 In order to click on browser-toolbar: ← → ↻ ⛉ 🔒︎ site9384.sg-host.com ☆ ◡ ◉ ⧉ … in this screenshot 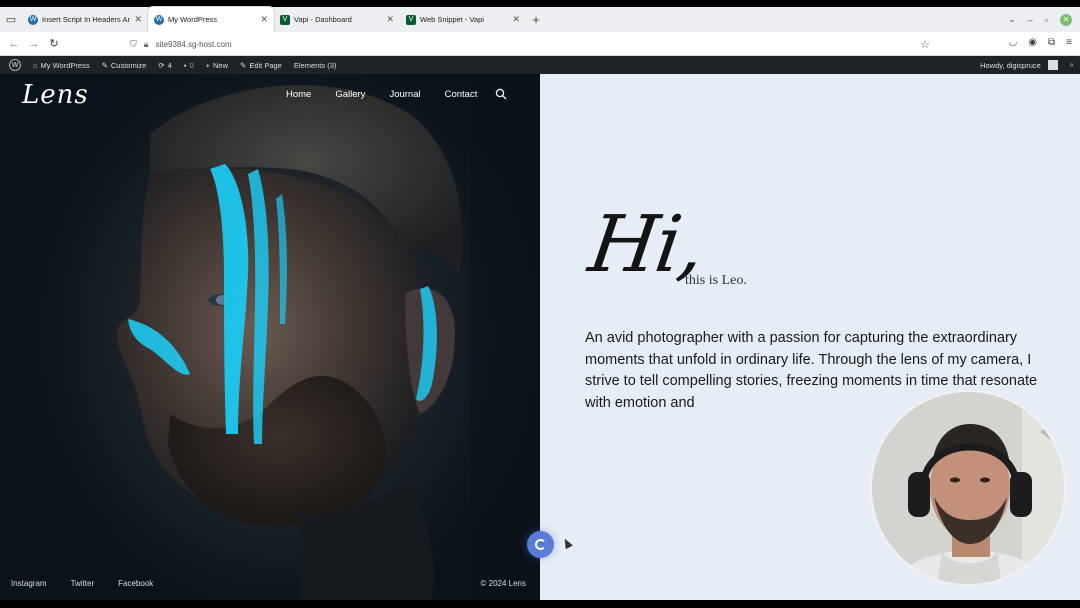, I will do `click(540, 44)`.